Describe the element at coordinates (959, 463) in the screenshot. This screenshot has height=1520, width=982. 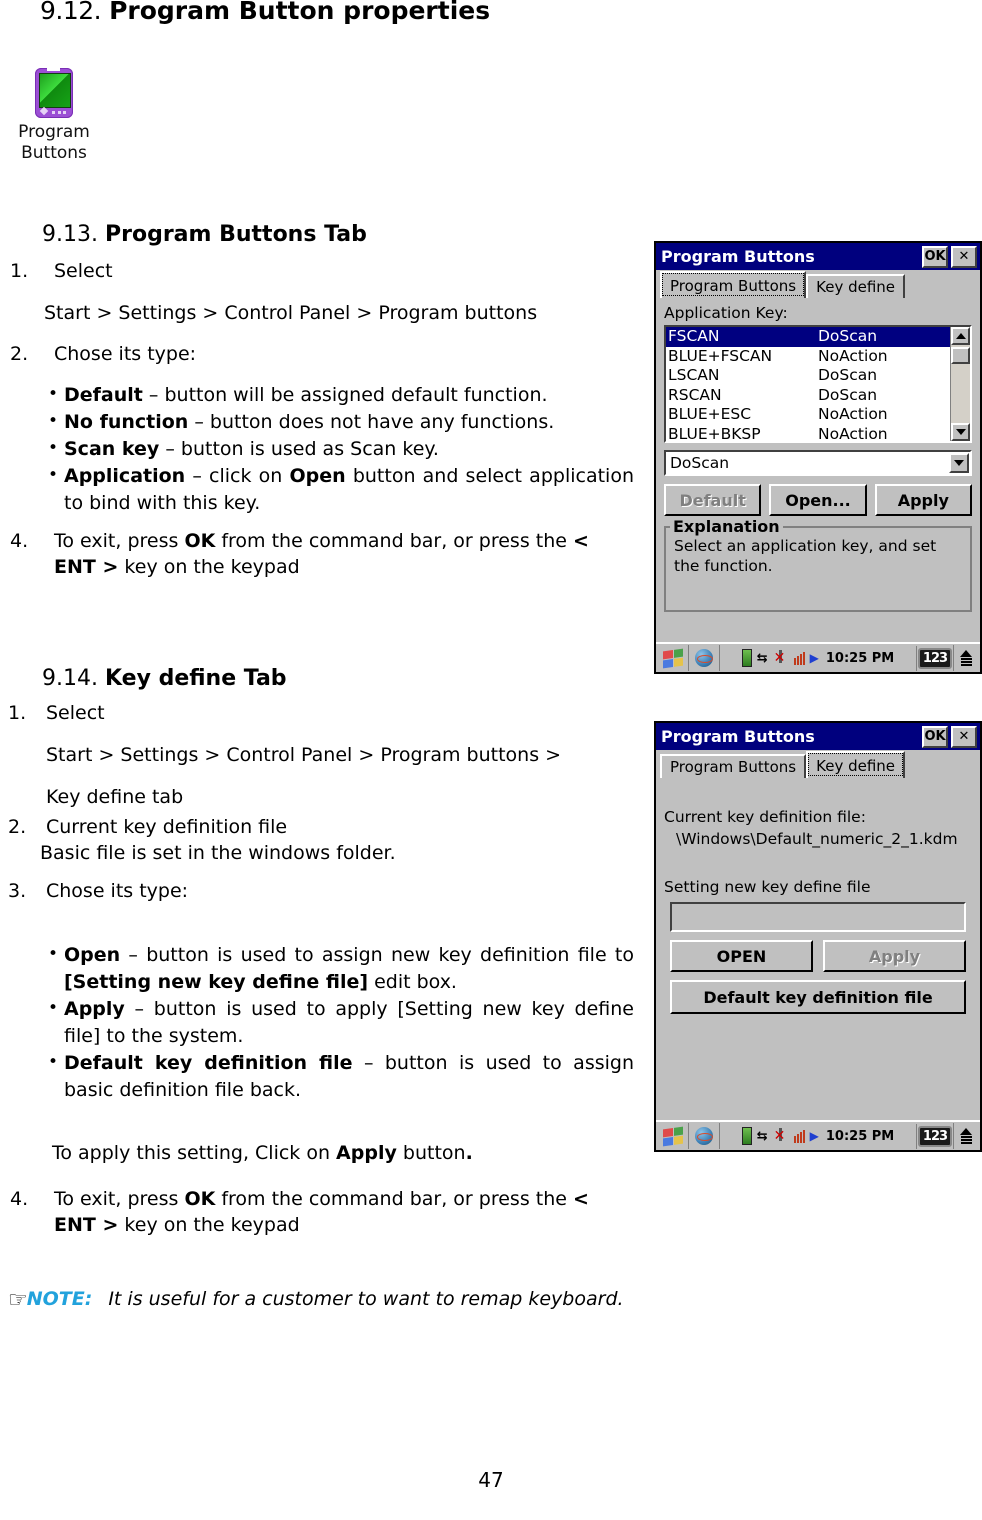
I see `chevron-down-icon` at that location.